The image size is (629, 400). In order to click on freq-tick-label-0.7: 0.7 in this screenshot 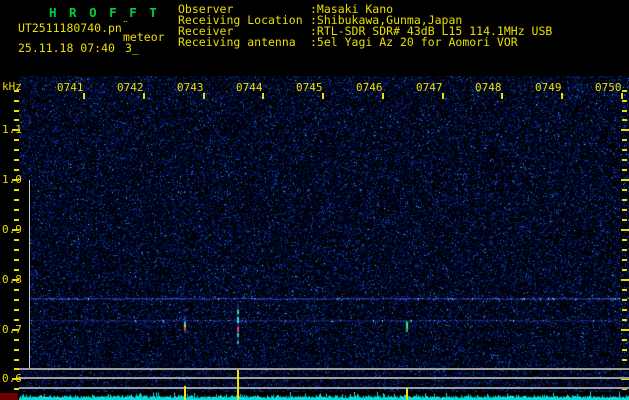, I will do `click(12, 329)`.